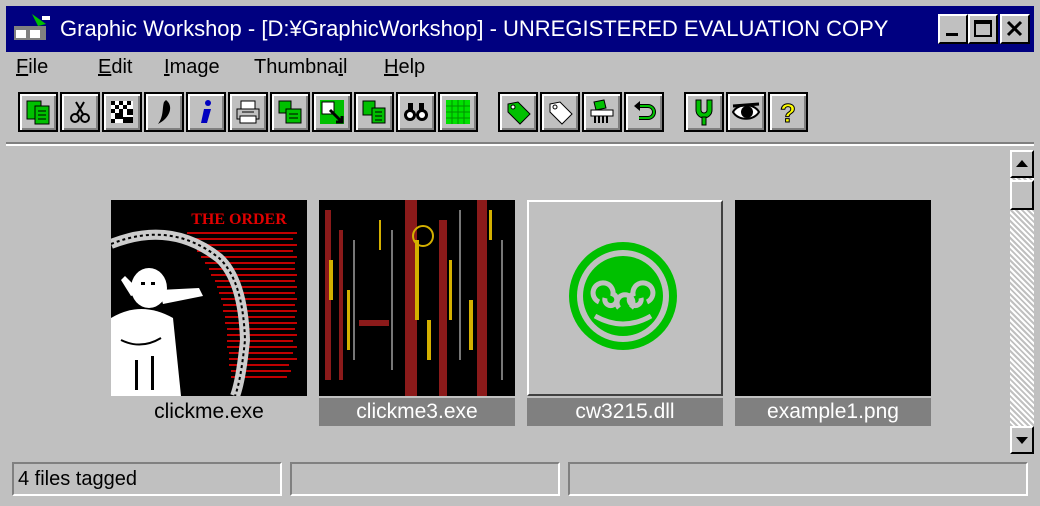  I want to click on shredder-icon, so click(602, 111).